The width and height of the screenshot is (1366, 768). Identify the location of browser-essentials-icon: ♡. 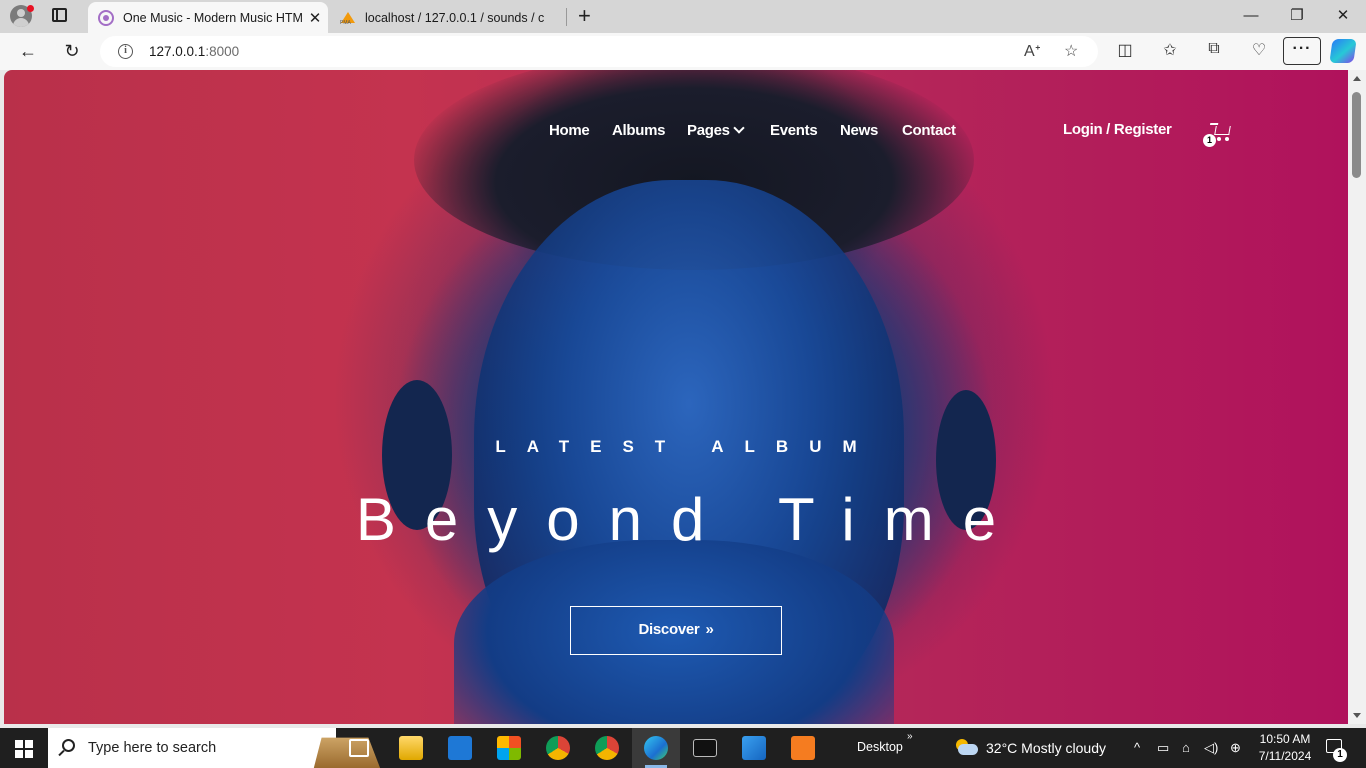
(1259, 50).